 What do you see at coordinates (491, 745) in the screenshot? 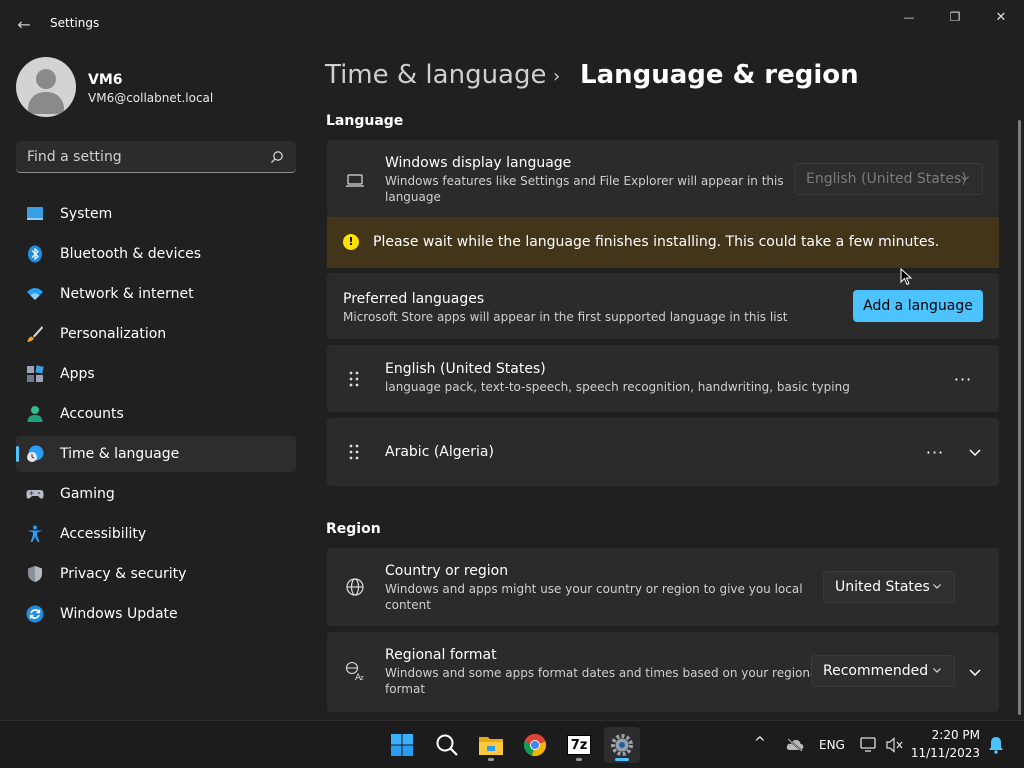
I see `taskbar-file-explorer` at bounding box center [491, 745].